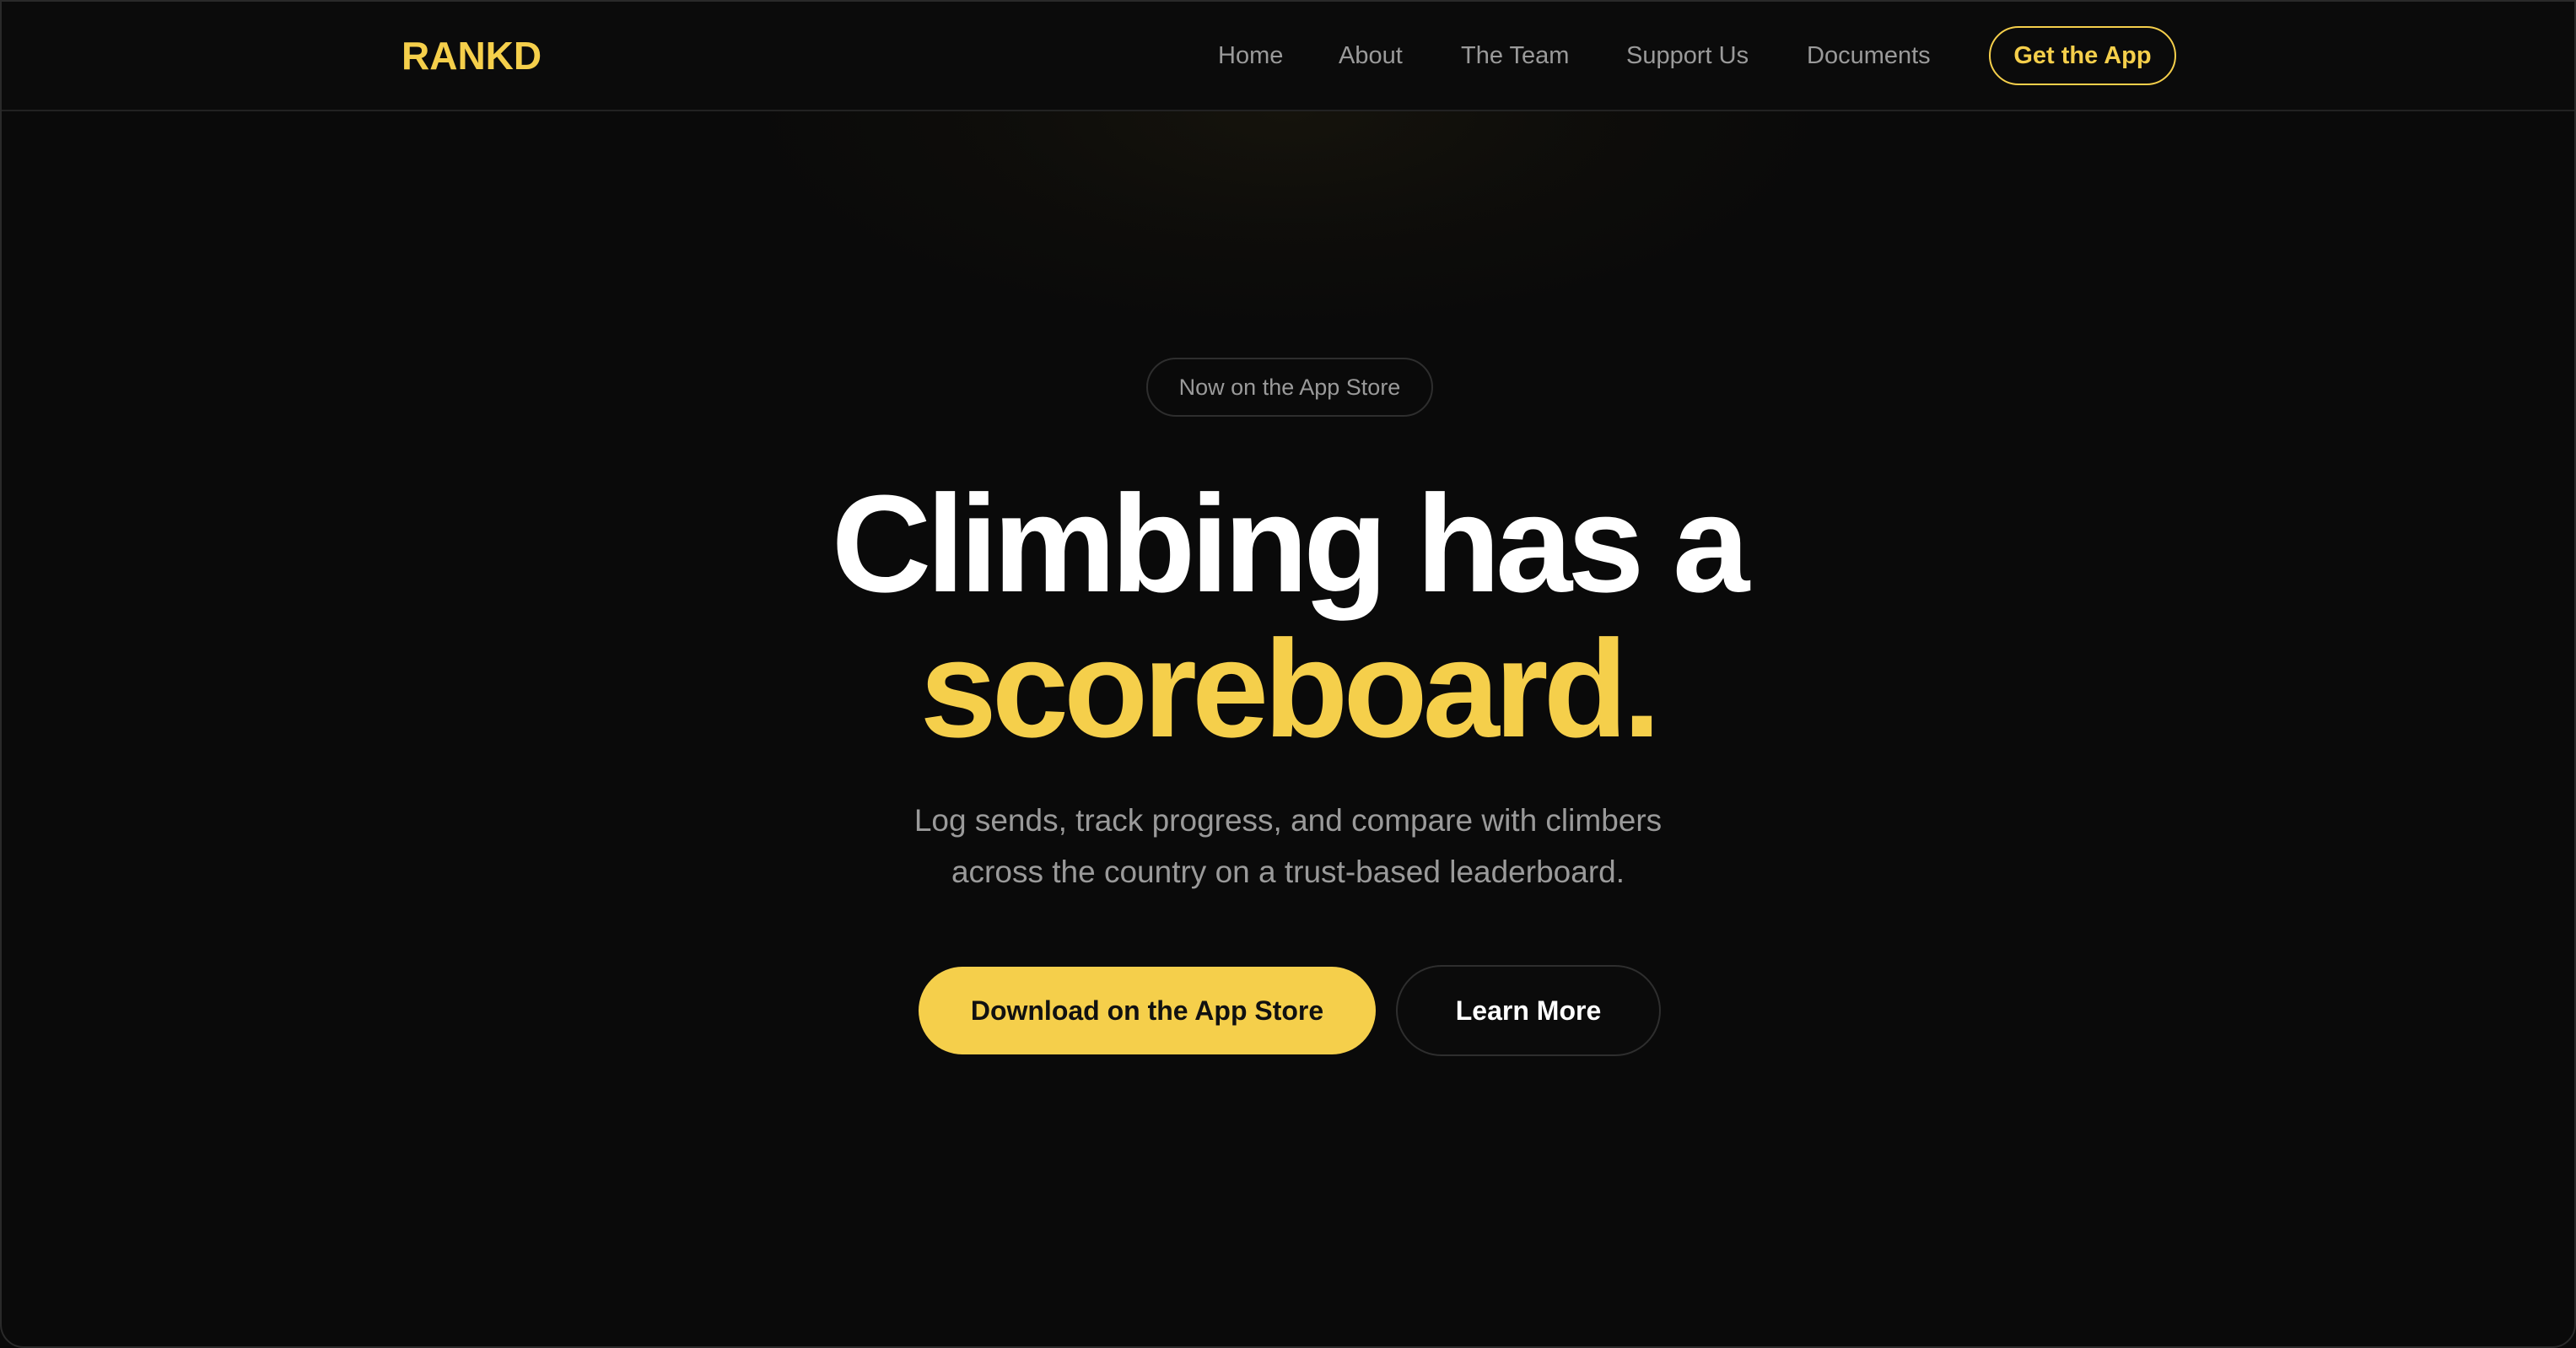  What do you see at coordinates (1289, 388) in the screenshot?
I see `app-store-badge: Now on the App Store` at bounding box center [1289, 388].